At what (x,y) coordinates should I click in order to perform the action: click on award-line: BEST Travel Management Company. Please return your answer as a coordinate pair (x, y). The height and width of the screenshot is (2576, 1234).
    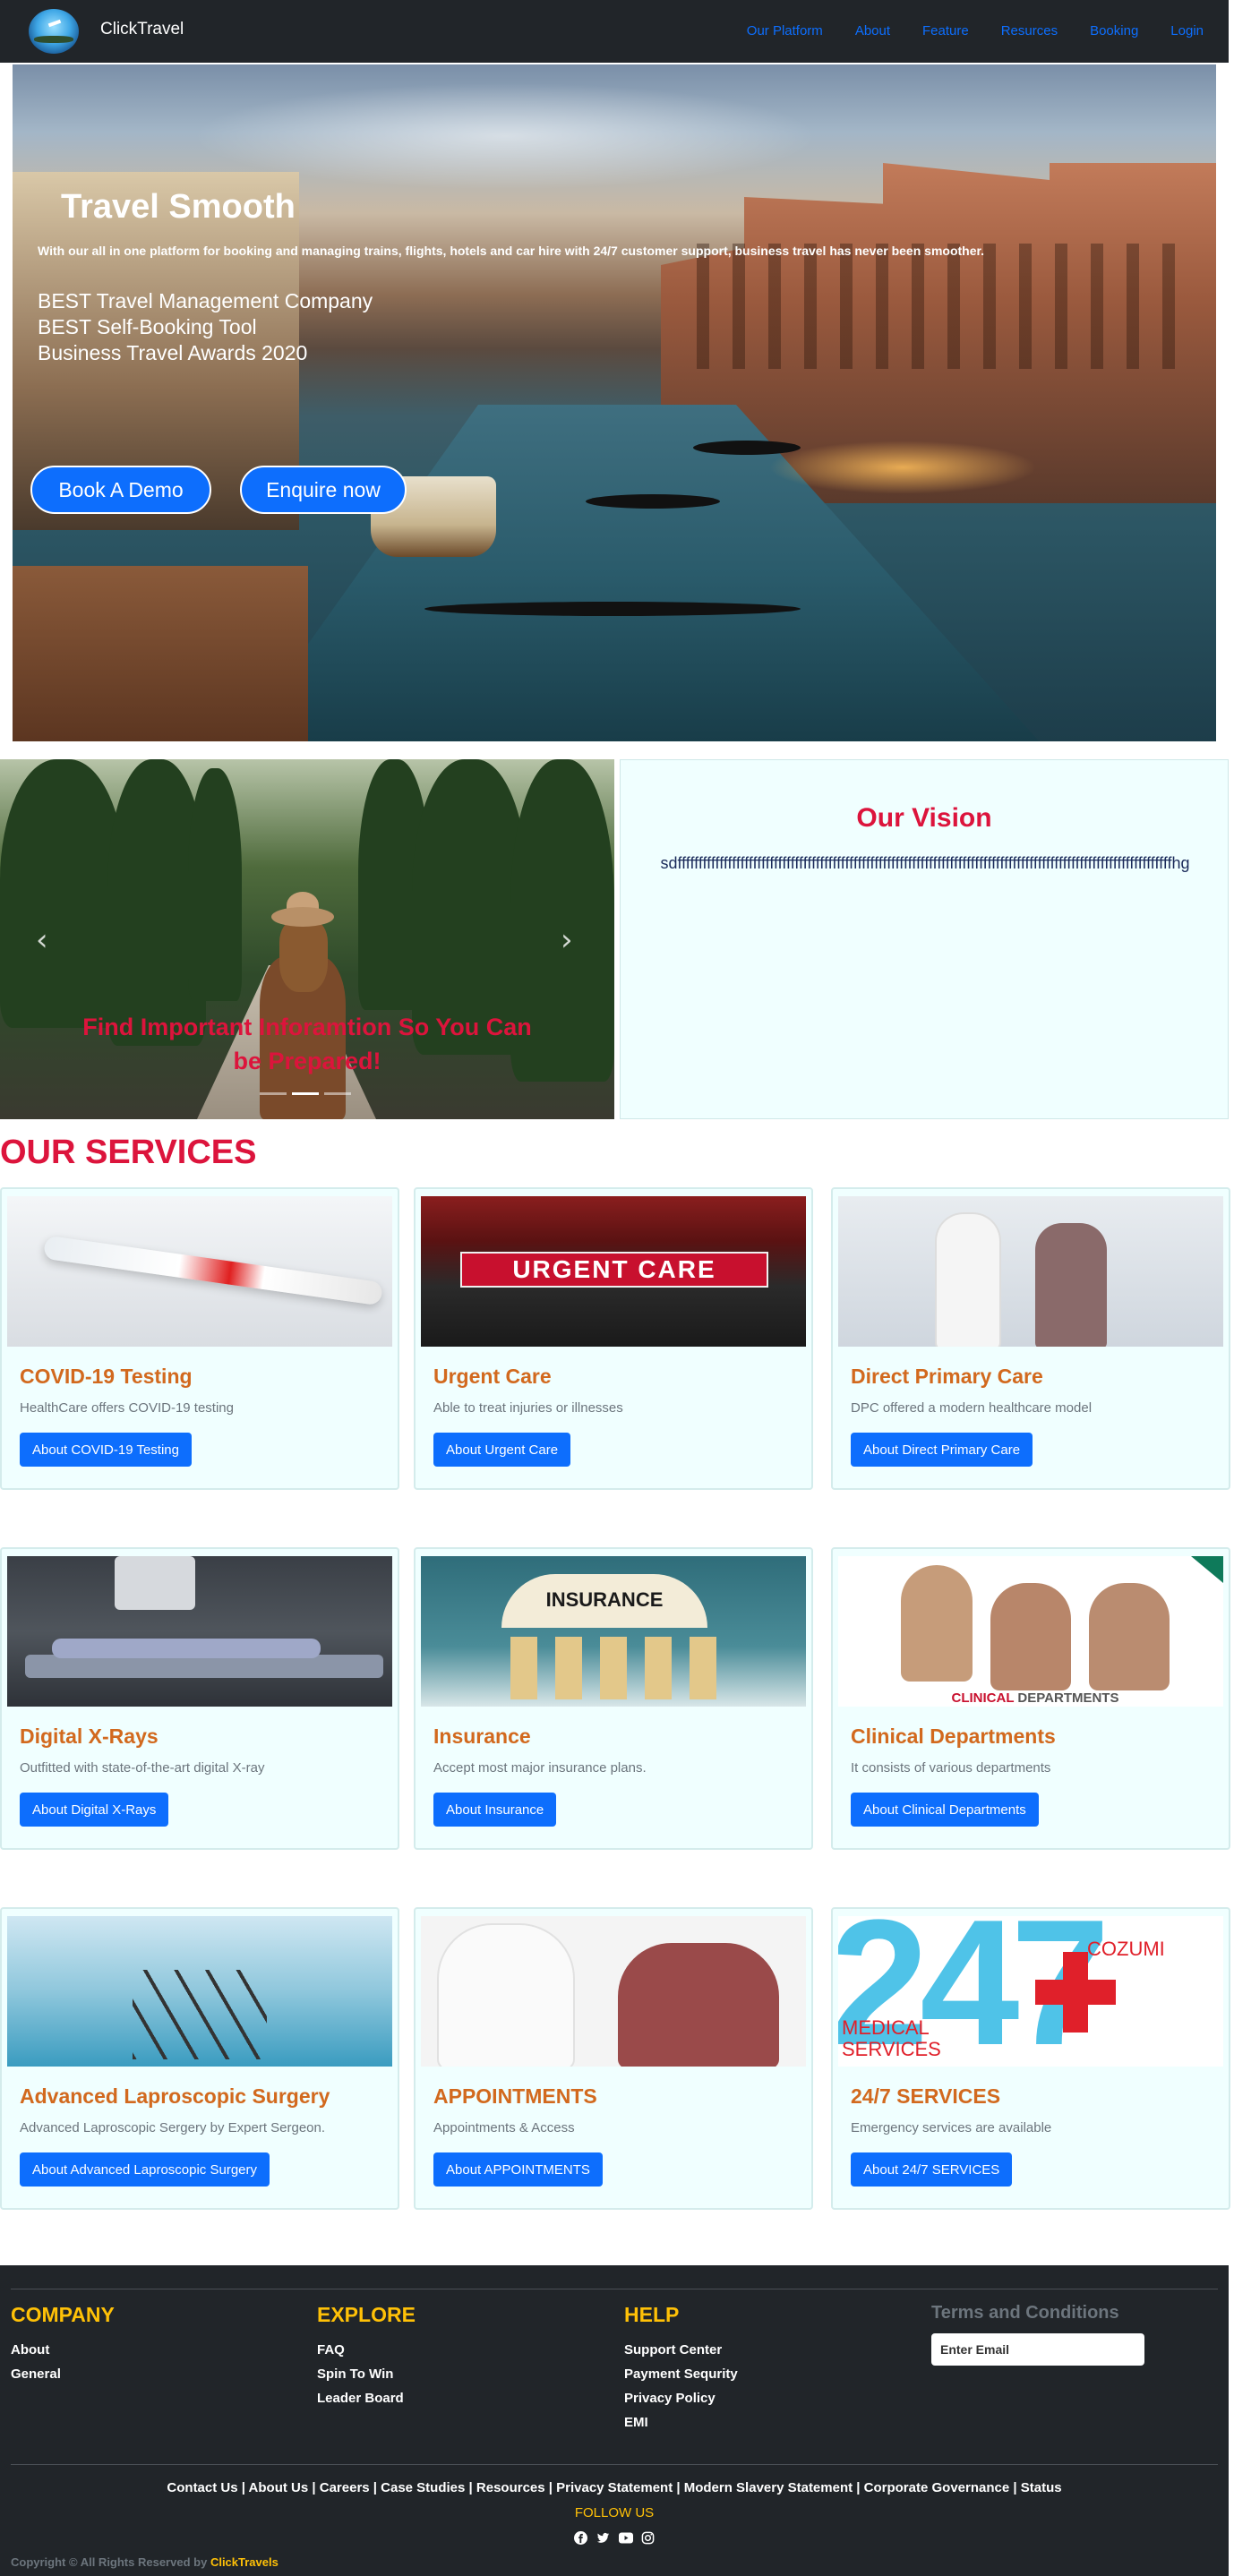
    Looking at the image, I should click on (205, 300).